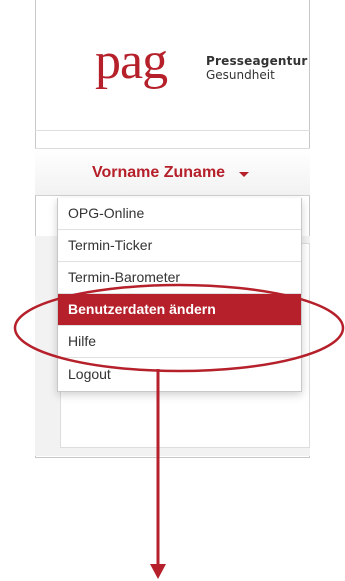  What do you see at coordinates (158, 474) in the screenshot?
I see `arrow-down-icon` at bounding box center [158, 474].